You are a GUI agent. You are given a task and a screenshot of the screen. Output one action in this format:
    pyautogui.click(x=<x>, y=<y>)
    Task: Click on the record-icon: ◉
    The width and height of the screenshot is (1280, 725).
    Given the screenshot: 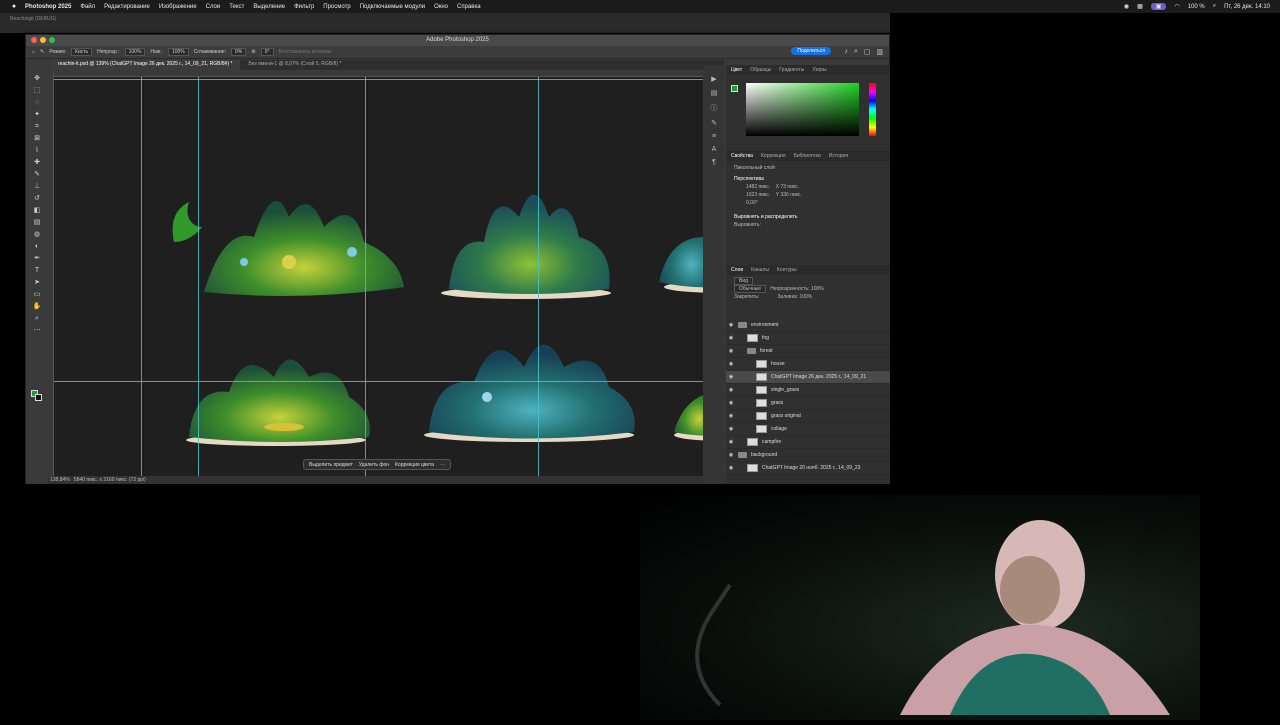 What is the action you would take?
    pyautogui.click(x=1126, y=6)
    